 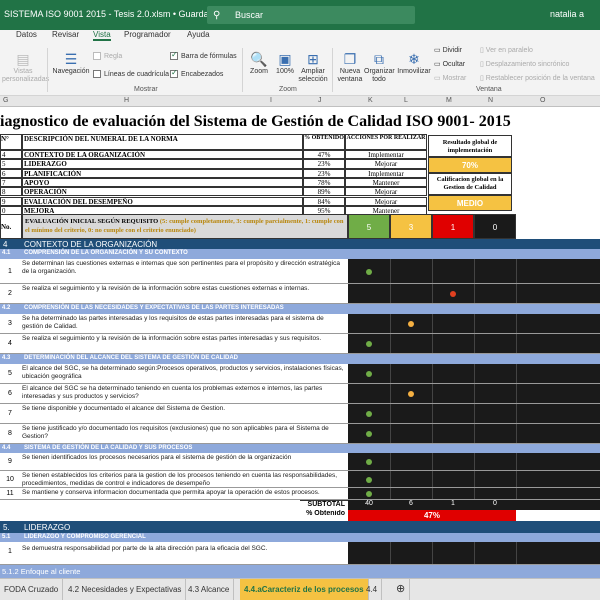 I want to click on vistas-personalizadas-button: ▤ Vistas personalizadas, so click(x=25, y=67).